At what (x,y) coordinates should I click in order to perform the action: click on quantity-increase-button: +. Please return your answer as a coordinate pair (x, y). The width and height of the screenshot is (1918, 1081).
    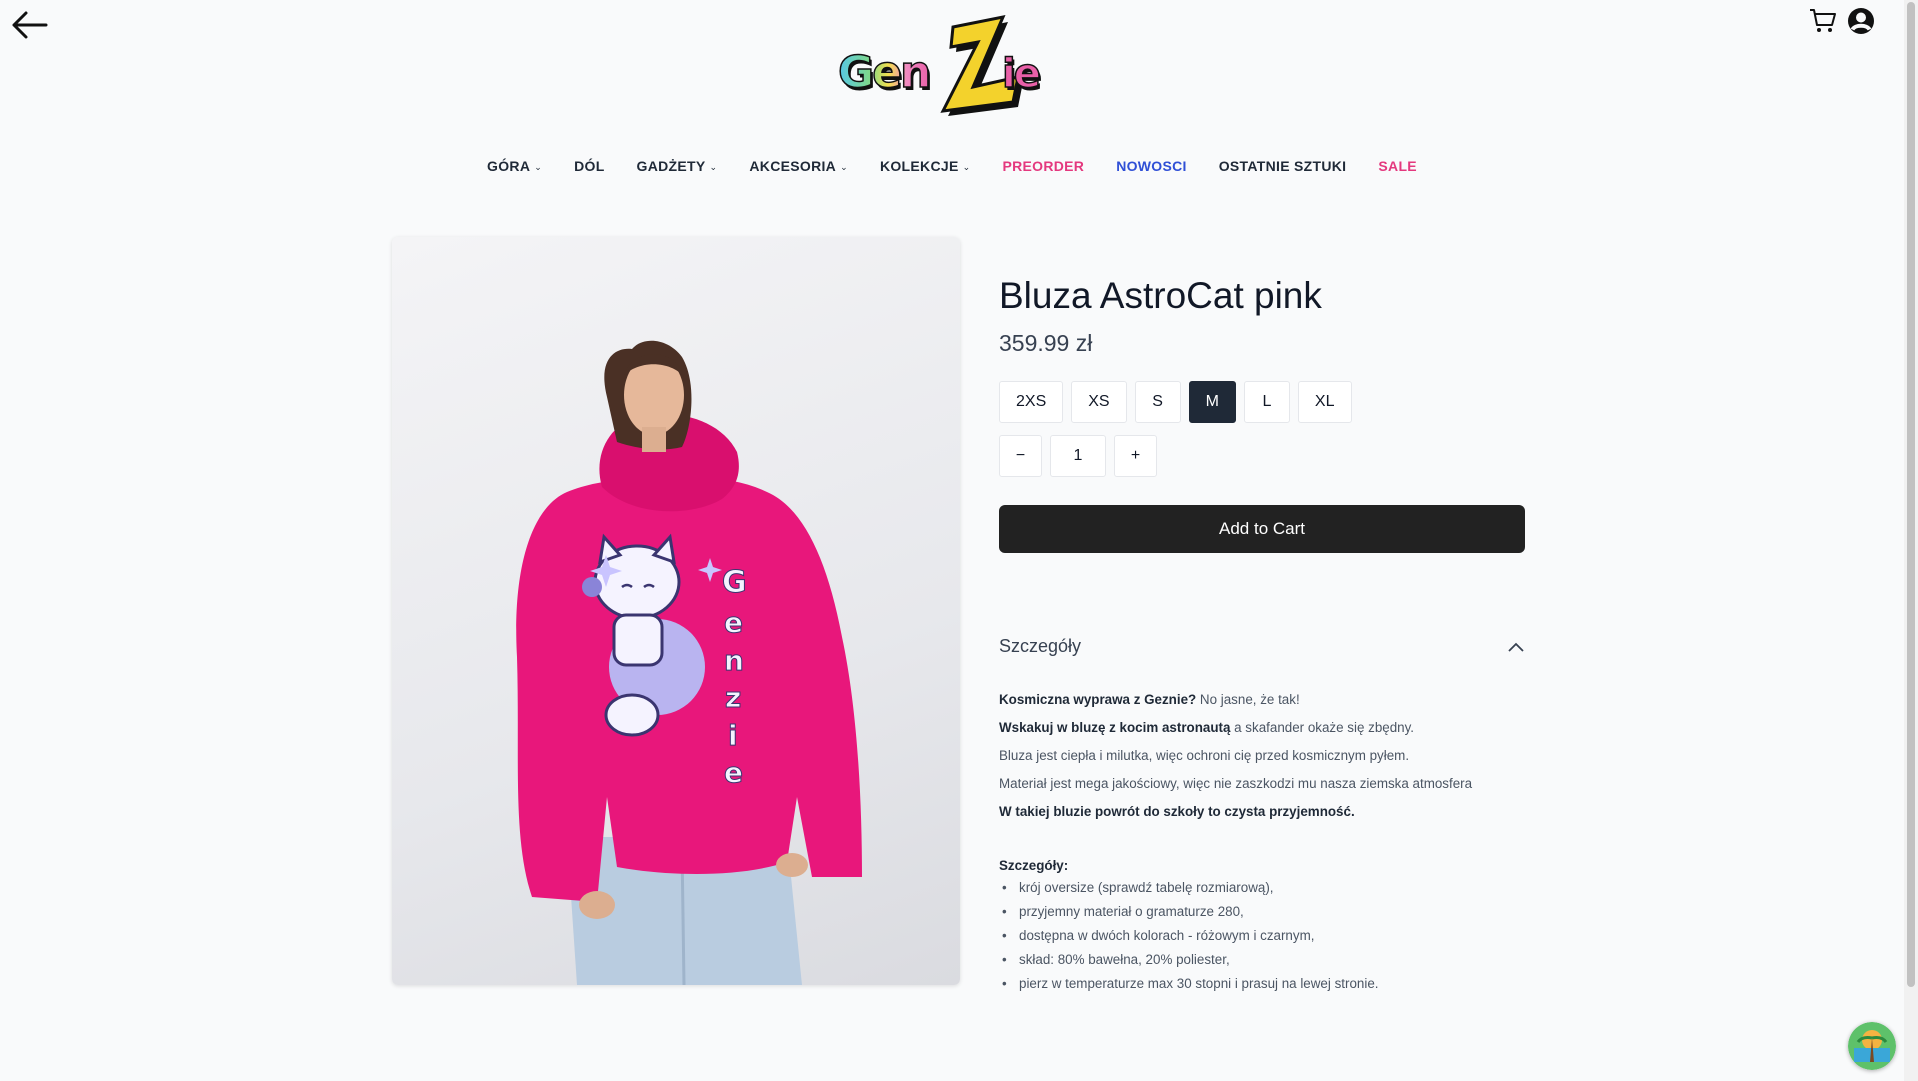
    Looking at the image, I should click on (1135, 456).